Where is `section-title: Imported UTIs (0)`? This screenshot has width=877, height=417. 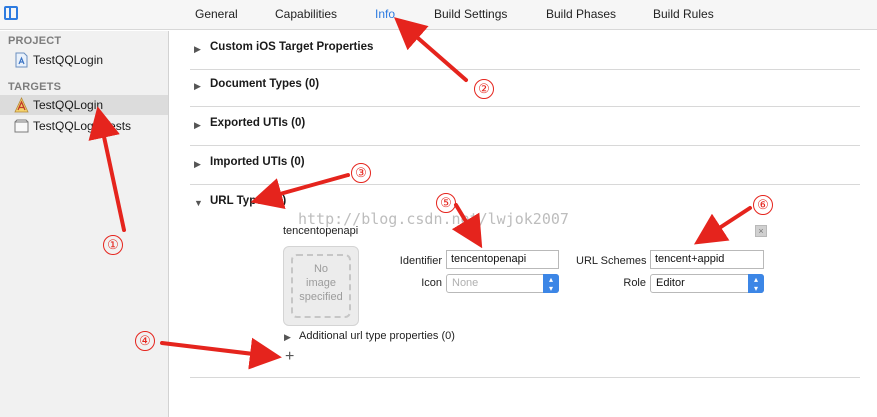
section-title: Imported UTIs (0) is located at coordinates (257, 162).